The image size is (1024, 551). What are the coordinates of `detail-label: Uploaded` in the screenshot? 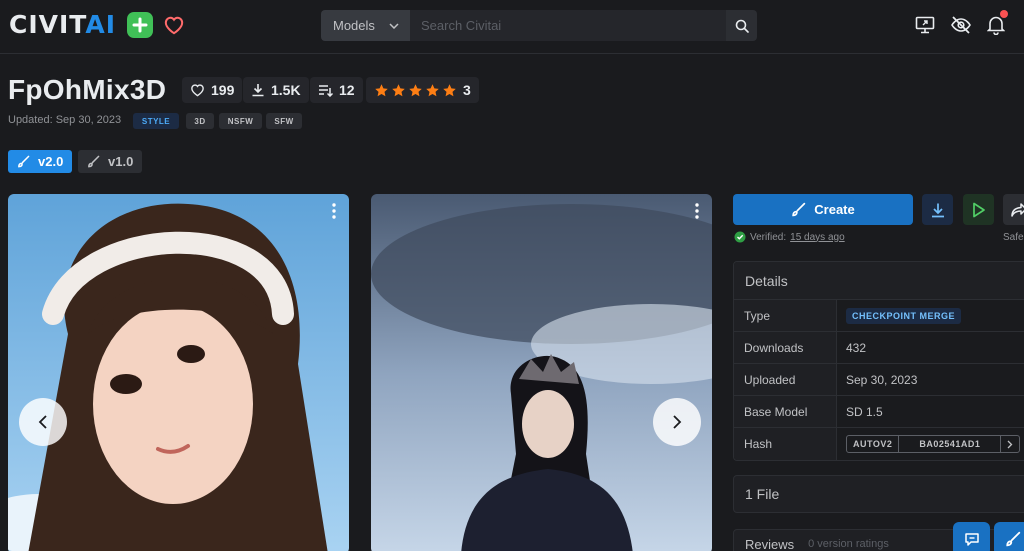 It's located at (785, 379).